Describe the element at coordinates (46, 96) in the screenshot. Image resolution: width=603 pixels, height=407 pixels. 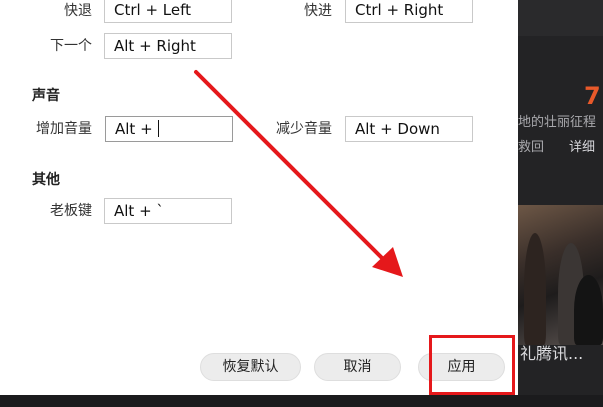
I see `sound-section-title: 声音` at that location.